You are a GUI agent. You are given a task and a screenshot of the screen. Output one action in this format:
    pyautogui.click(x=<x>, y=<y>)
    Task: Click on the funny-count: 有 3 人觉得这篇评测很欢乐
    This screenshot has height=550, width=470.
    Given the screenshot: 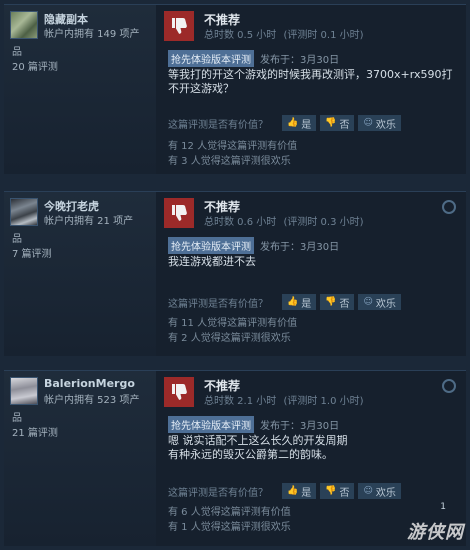 What is the action you would take?
    pyautogui.click(x=229, y=161)
    